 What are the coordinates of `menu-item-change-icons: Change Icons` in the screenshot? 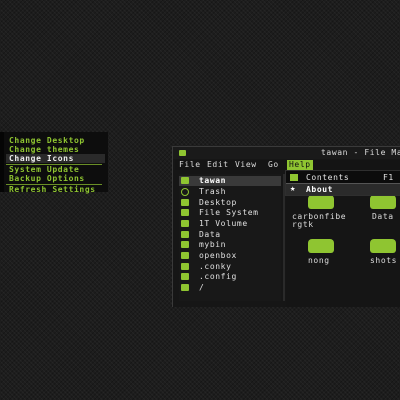 It's located at (55, 158).